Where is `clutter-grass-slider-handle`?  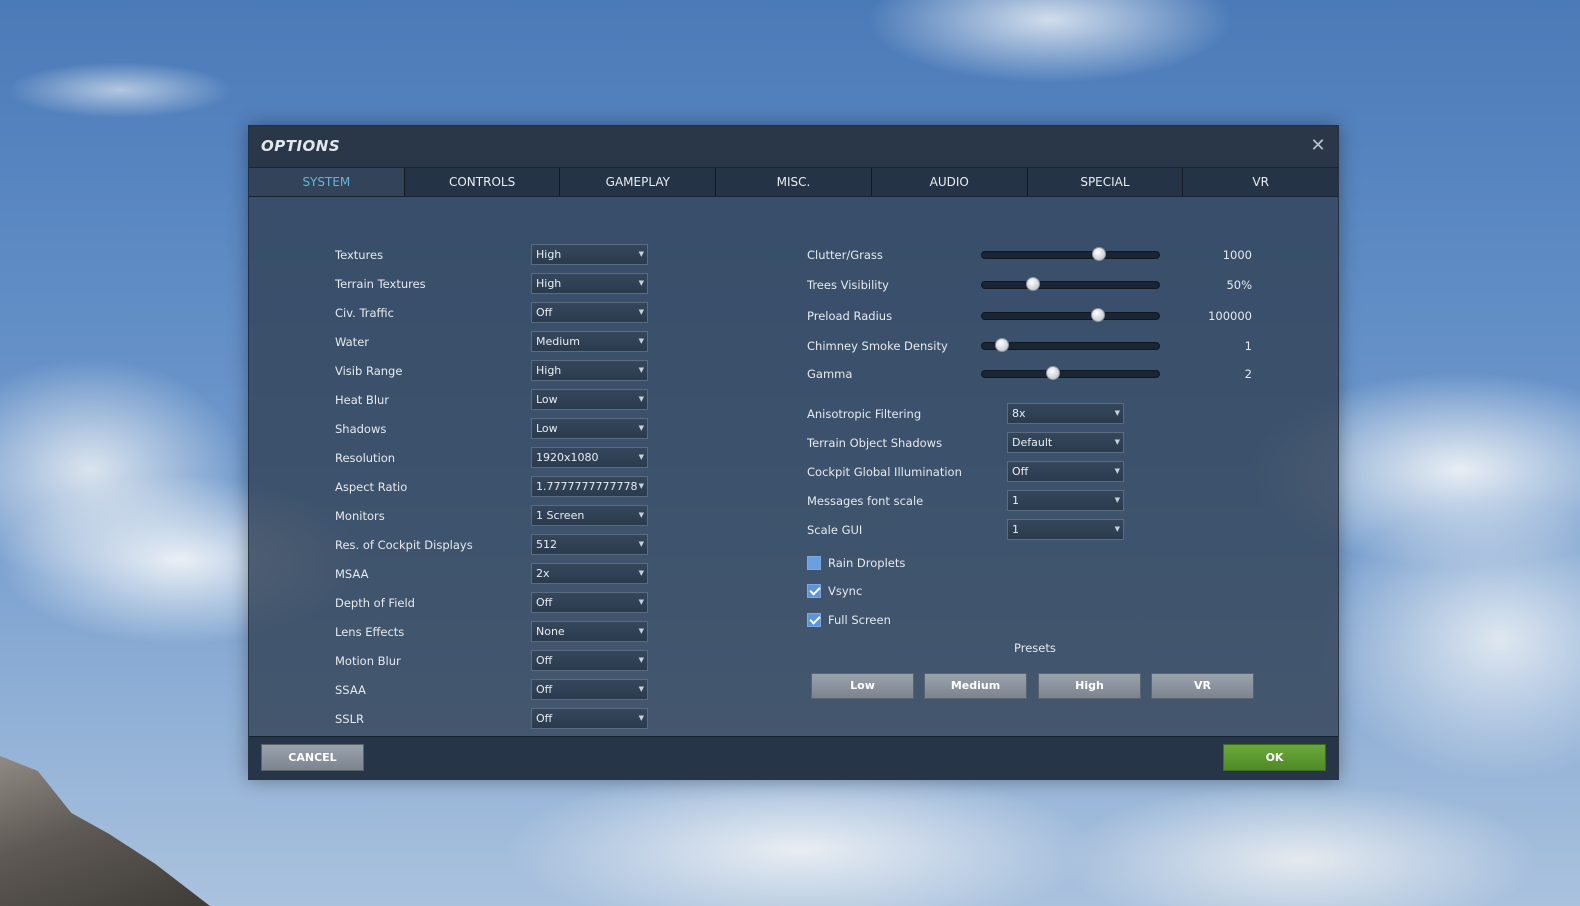 clutter-grass-slider-handle is located at coordinates (1098, 254).